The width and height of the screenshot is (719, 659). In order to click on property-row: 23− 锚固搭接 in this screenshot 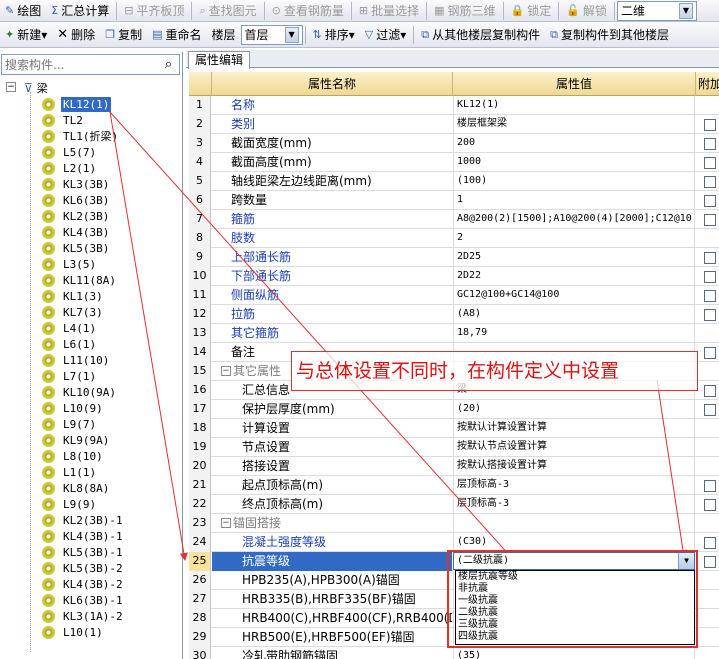, I will do `click(454, 523)`.